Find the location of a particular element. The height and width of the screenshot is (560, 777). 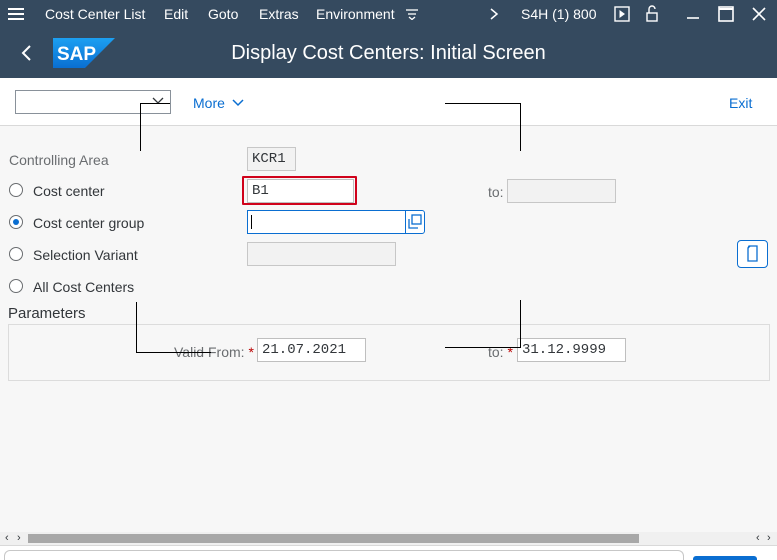

page-title: Display Cost Centers: Initial Screen is located at coordinates (388, 53).